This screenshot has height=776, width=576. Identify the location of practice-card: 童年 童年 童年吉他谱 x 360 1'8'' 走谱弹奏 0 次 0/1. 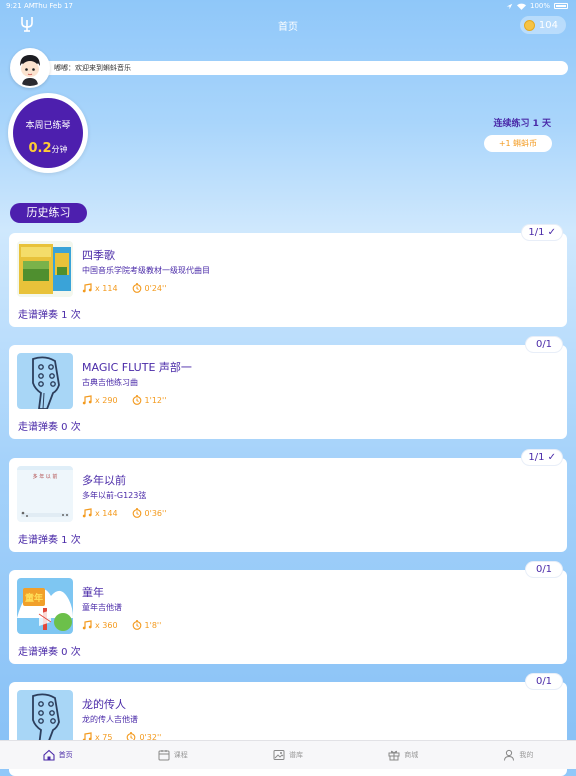
(288, 613).